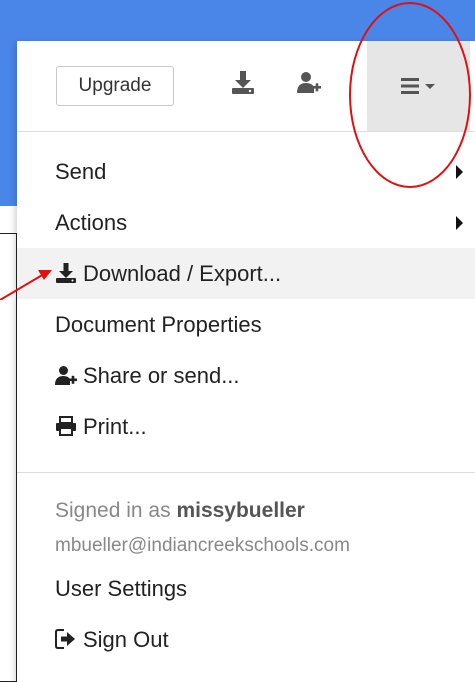 The height and width of the screenshot is (682, 475). What do you see at coordinates (246, 222) in the screenshot?
I see `menu-item-actions: Actions` at bounding box center [246, 222].